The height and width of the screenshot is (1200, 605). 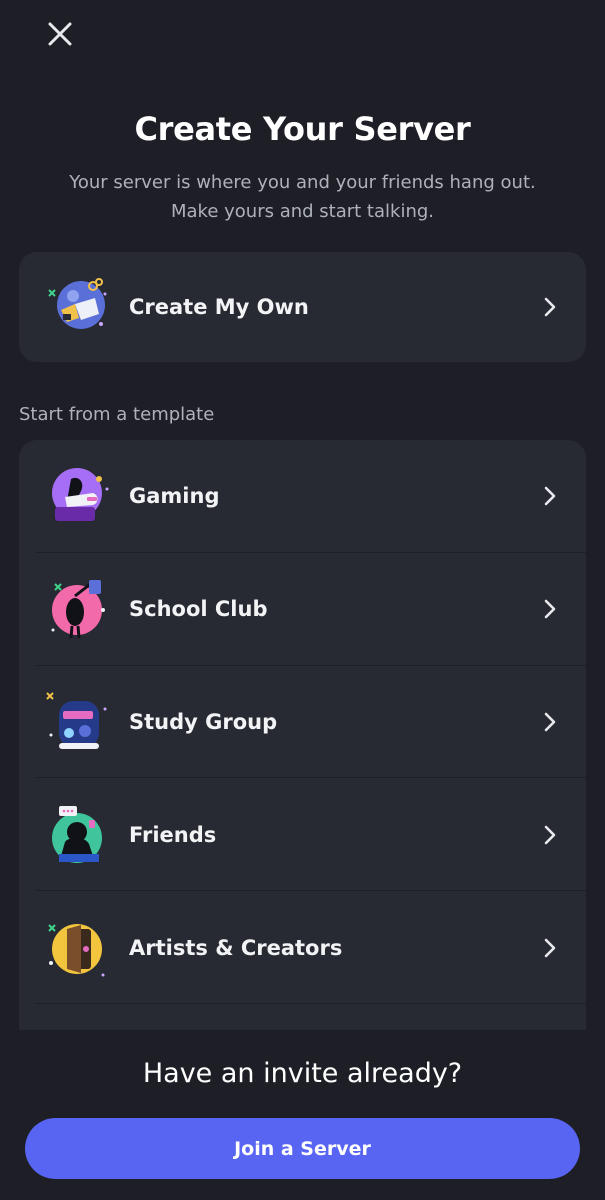 I want to click on study-group-illustration-icon, so click(x=76, y=720).